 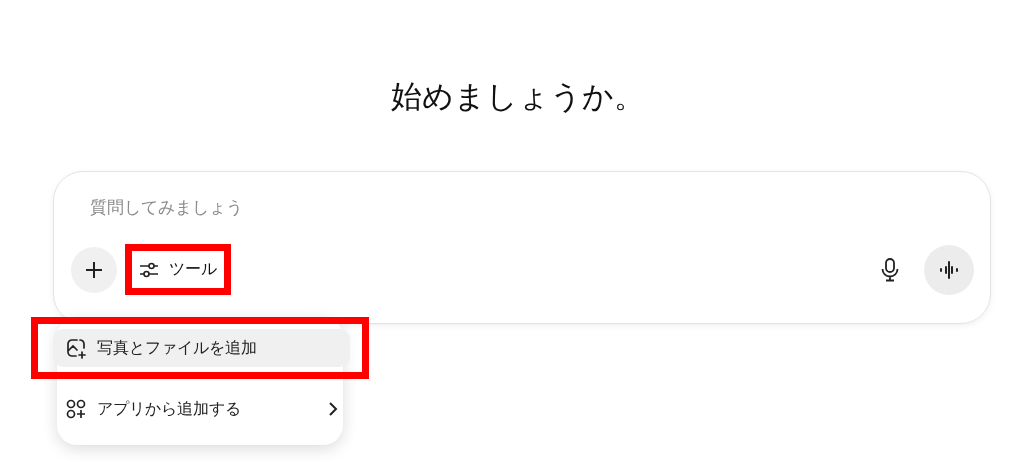 I want to click on microphone-icon, so click(x=890, y=269).